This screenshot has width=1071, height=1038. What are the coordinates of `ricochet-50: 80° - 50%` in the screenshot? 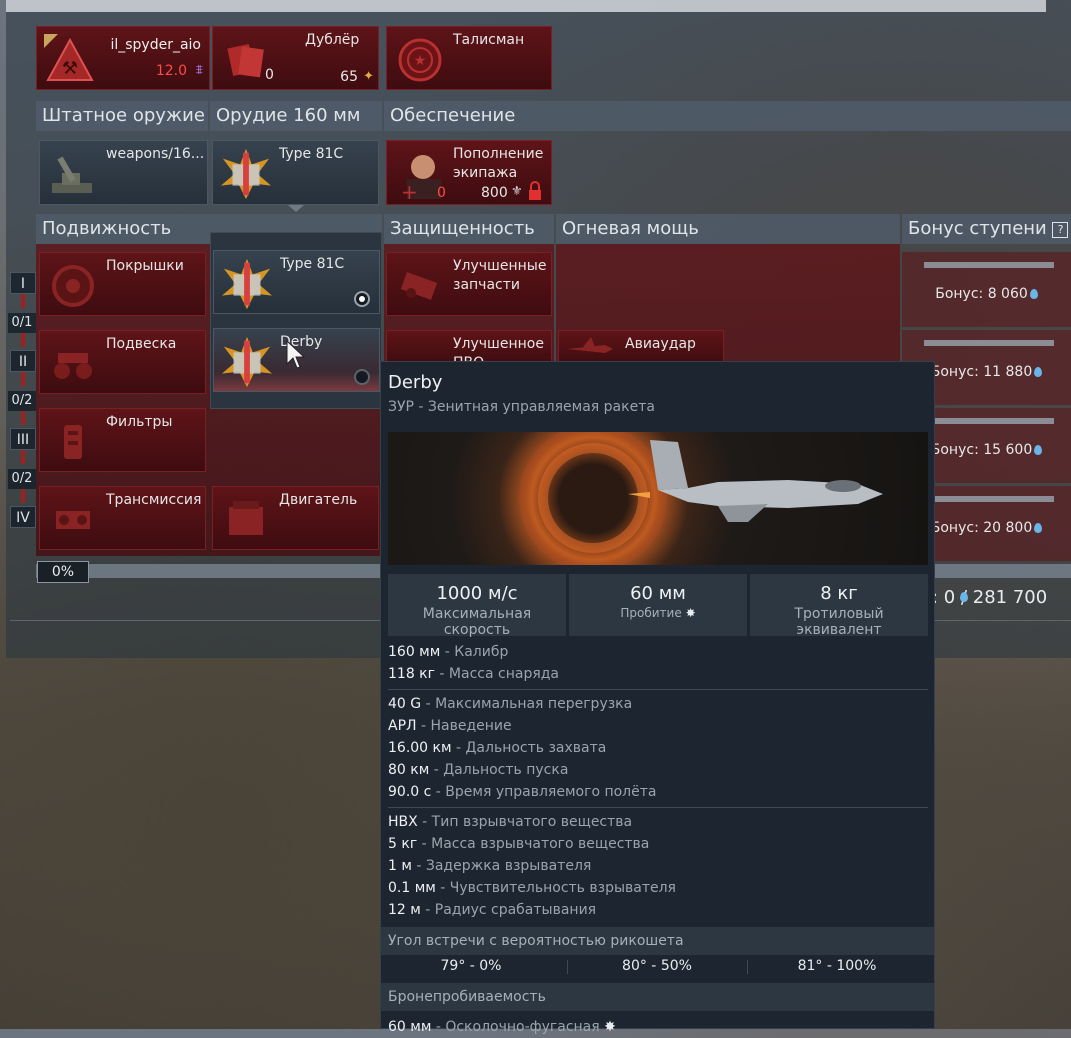 It's located at (657, 966).